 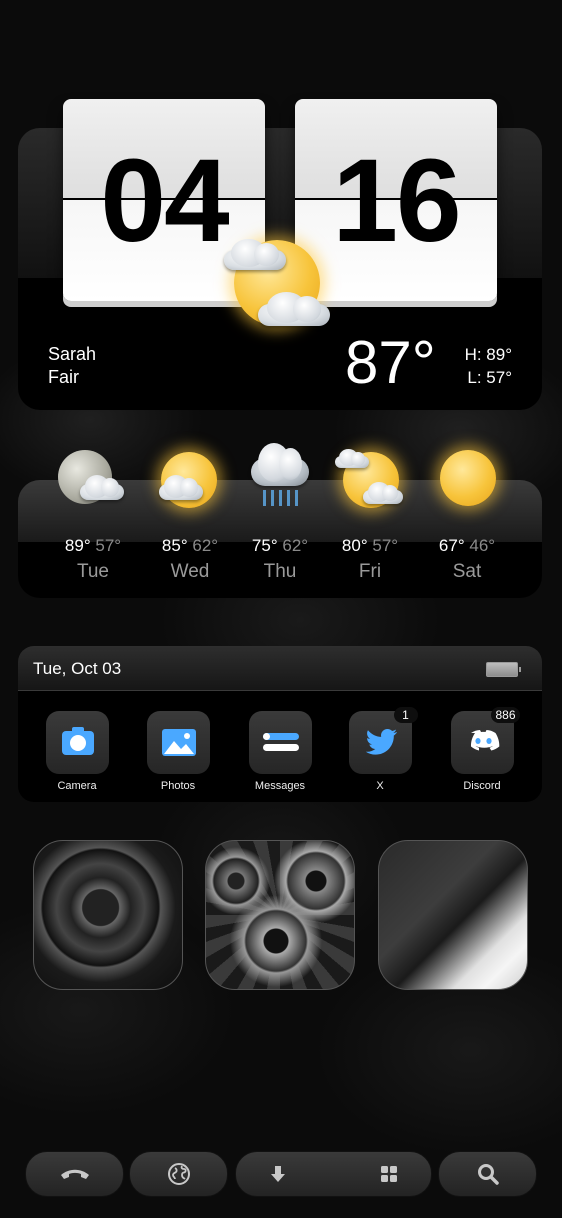 I want to click on forecast-day-name: Thu, so click(x=280, y=571).